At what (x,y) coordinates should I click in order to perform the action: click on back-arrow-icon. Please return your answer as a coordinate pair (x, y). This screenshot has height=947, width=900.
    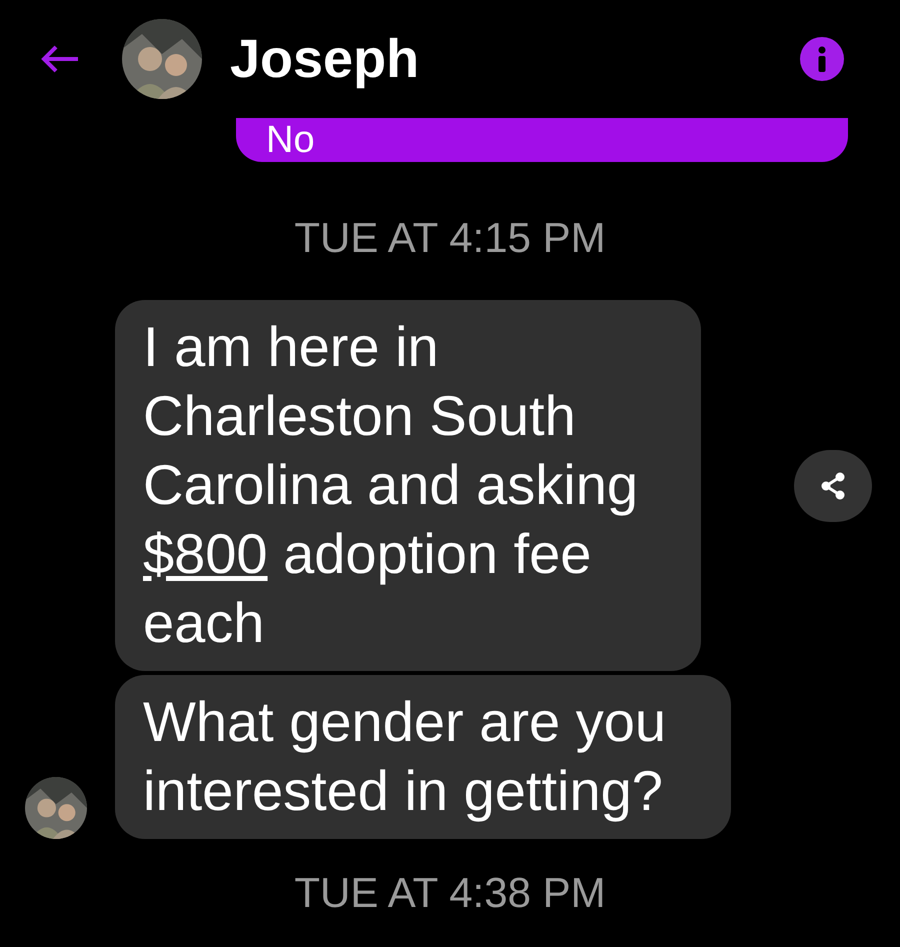
    Looking at the image, I should click on (60, 59).